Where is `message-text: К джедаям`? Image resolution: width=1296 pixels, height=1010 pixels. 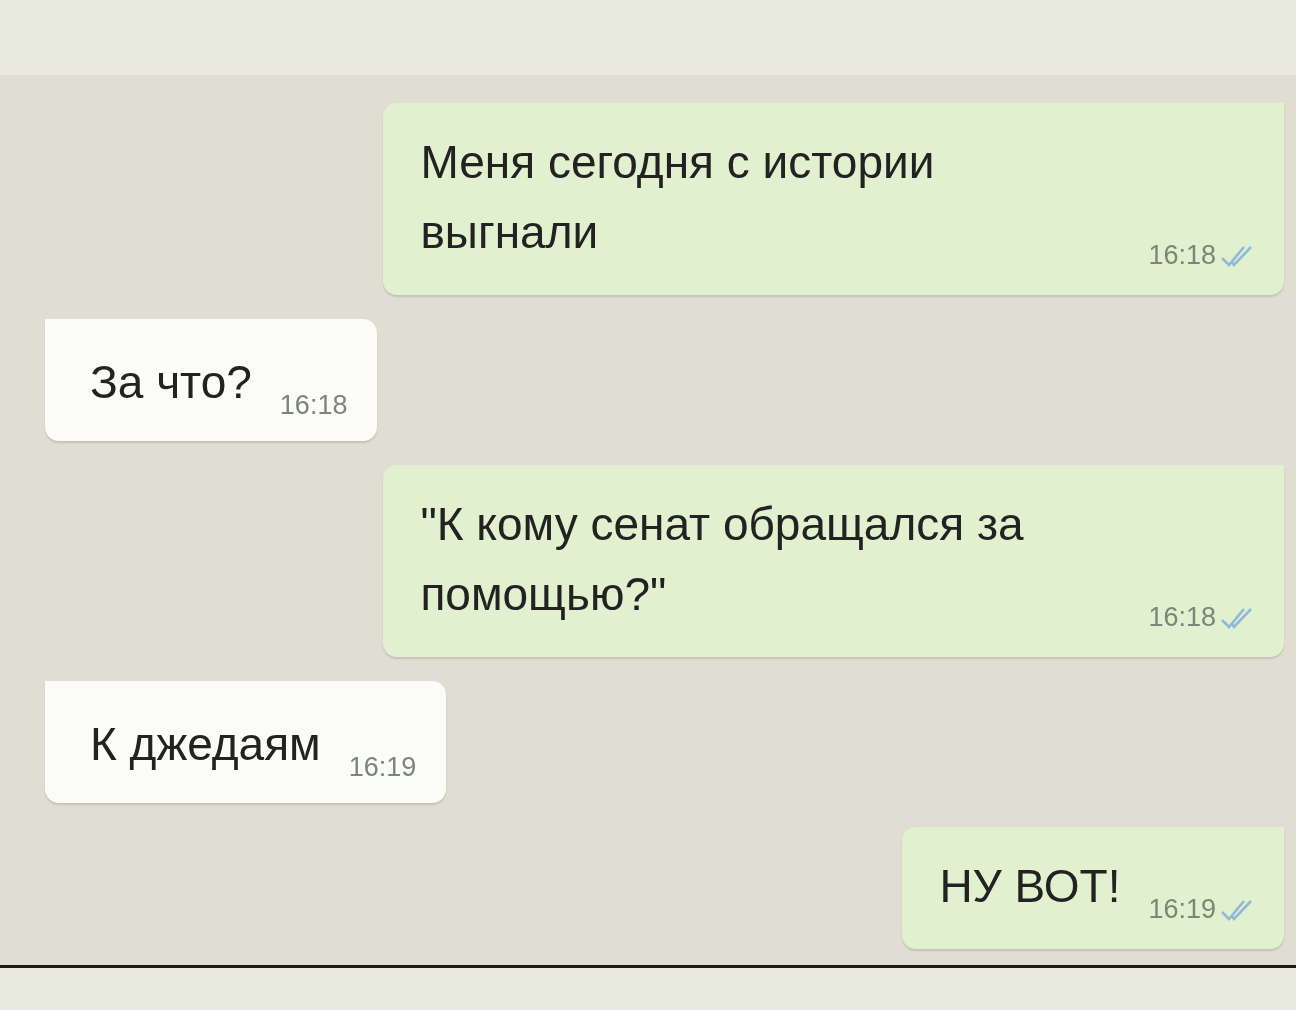 message-text: К джедаям is located at coordinates (205, 744).